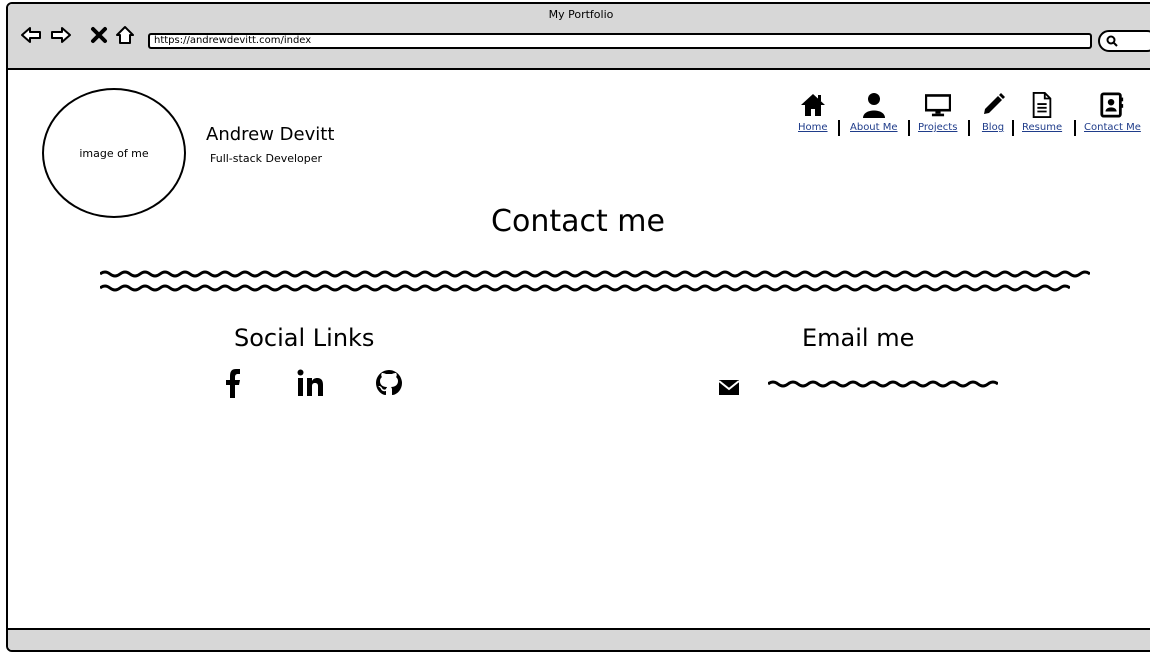 Image resolution: width=1150 pixels, height=653 pixels. Describe the element at coordinates (874, 103) in the screenshot. I see `user-icon` at that location.